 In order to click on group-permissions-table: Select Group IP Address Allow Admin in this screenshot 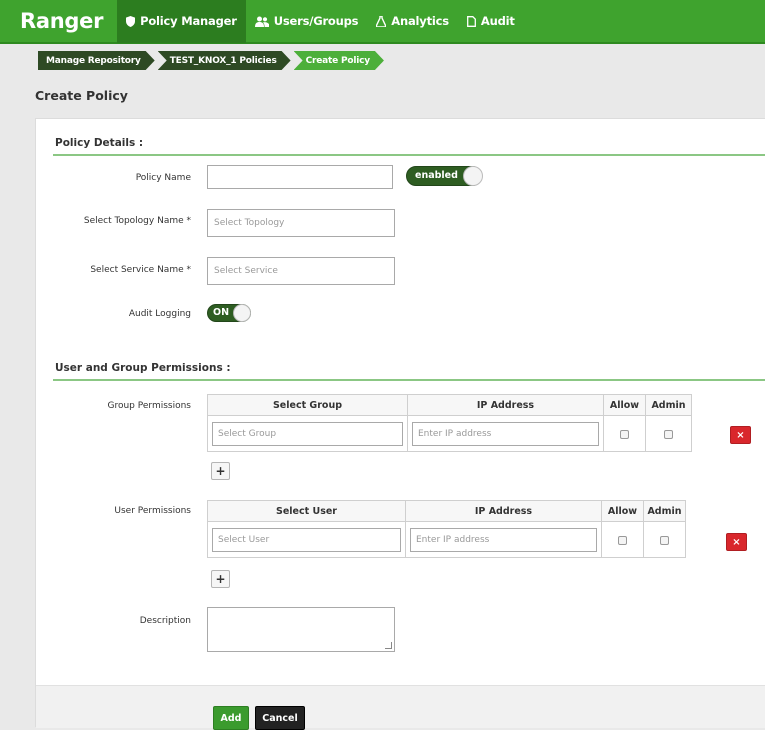, I will do `click(449, 423)`.